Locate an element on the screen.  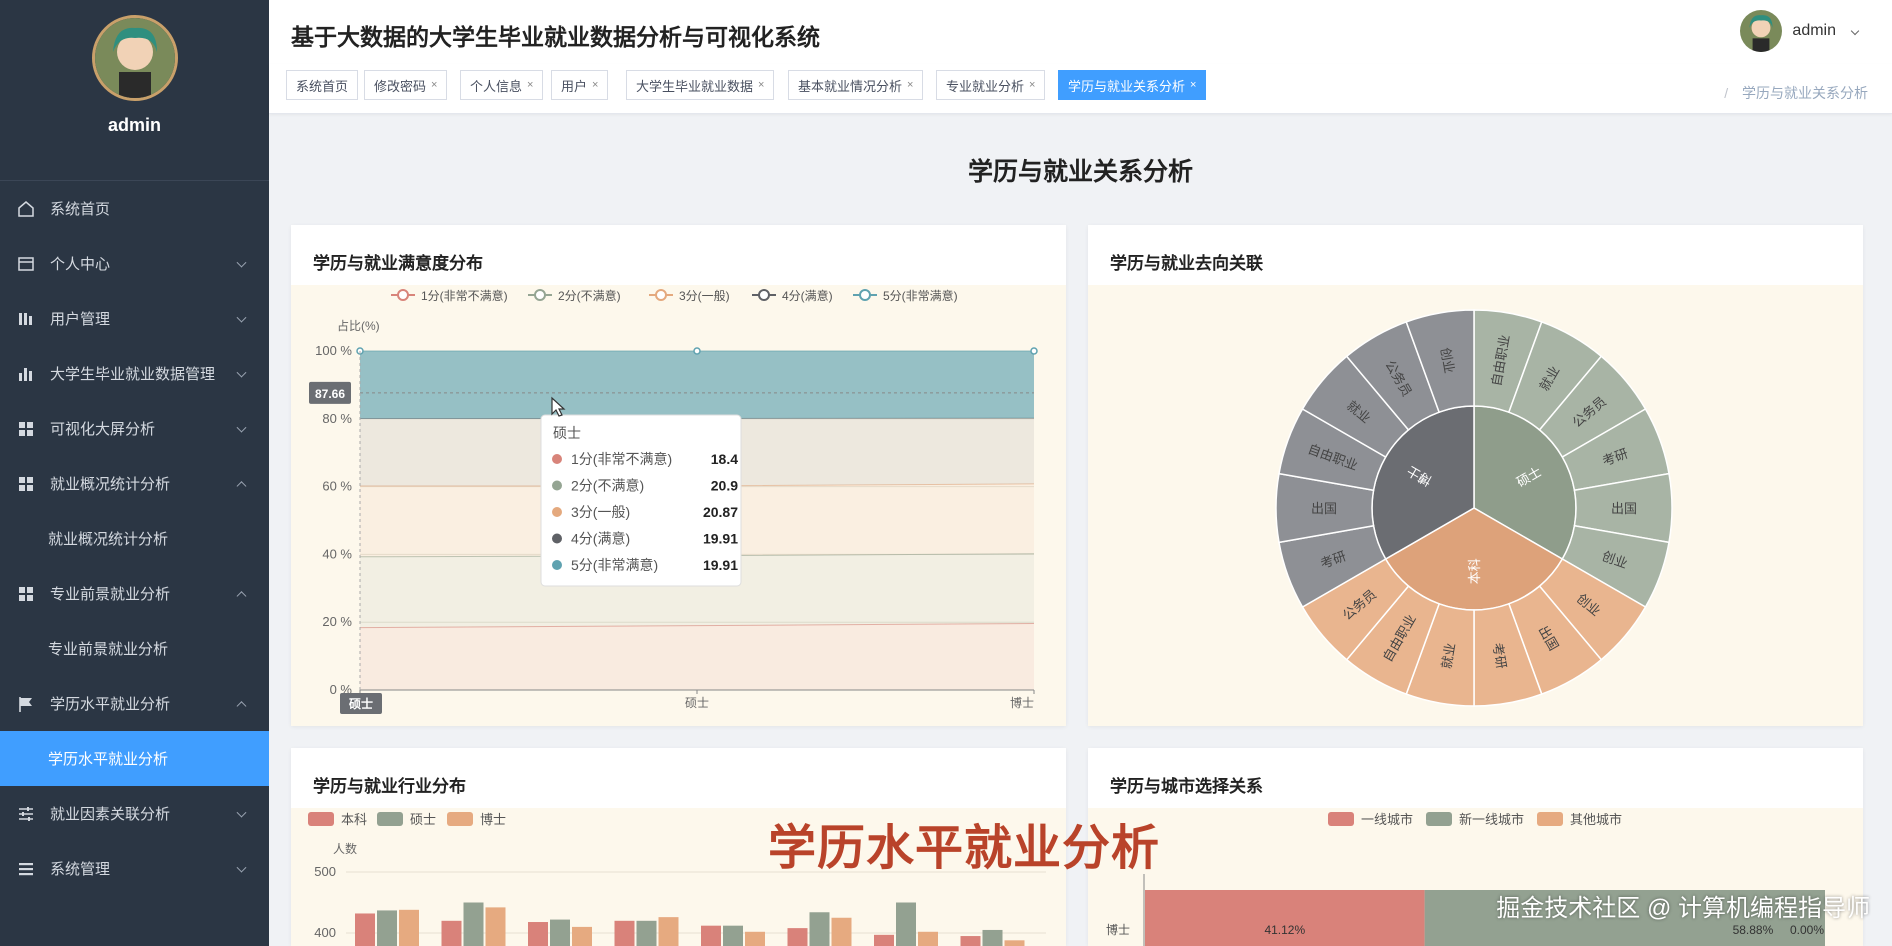
tick-label: 100 % is located at coordinates (333, 350).